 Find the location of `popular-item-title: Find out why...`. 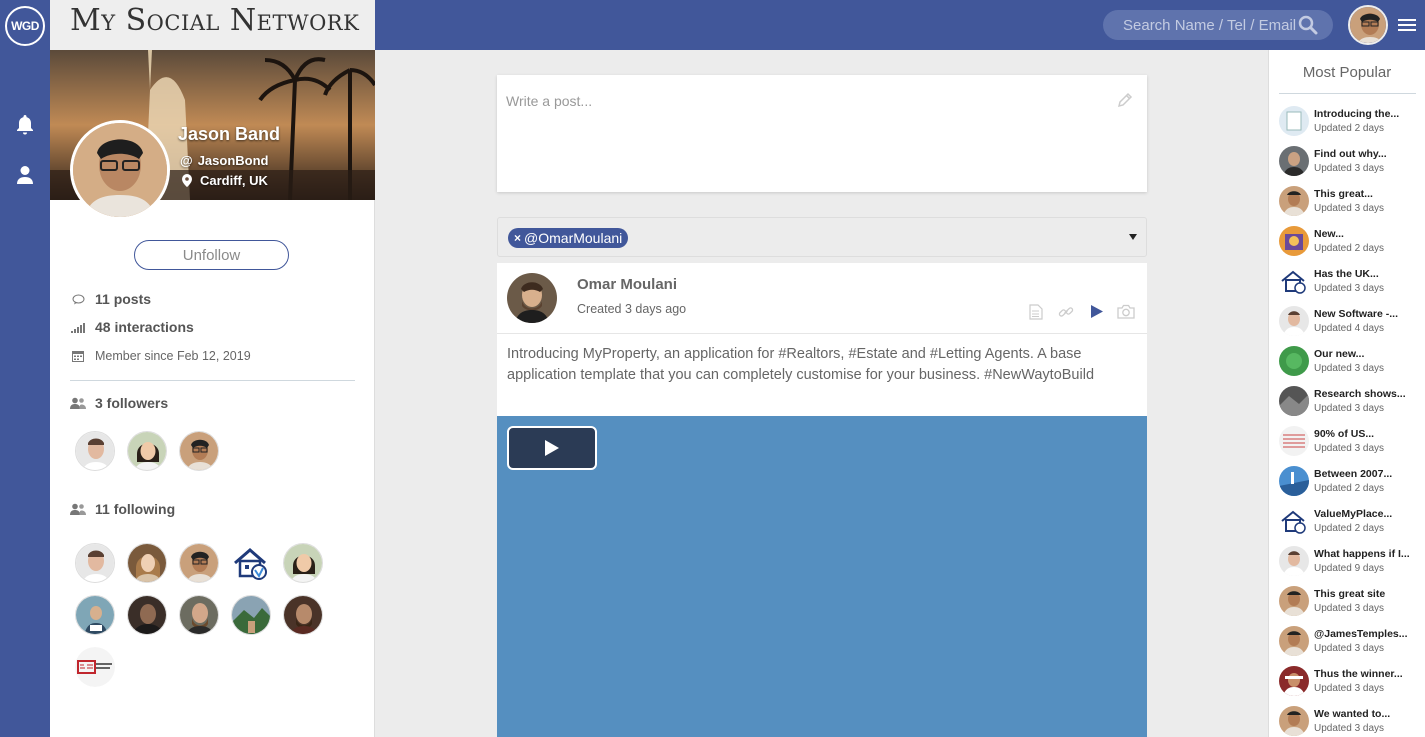

popular-item-title: Find out why... is located at coordinates (1369, 154).